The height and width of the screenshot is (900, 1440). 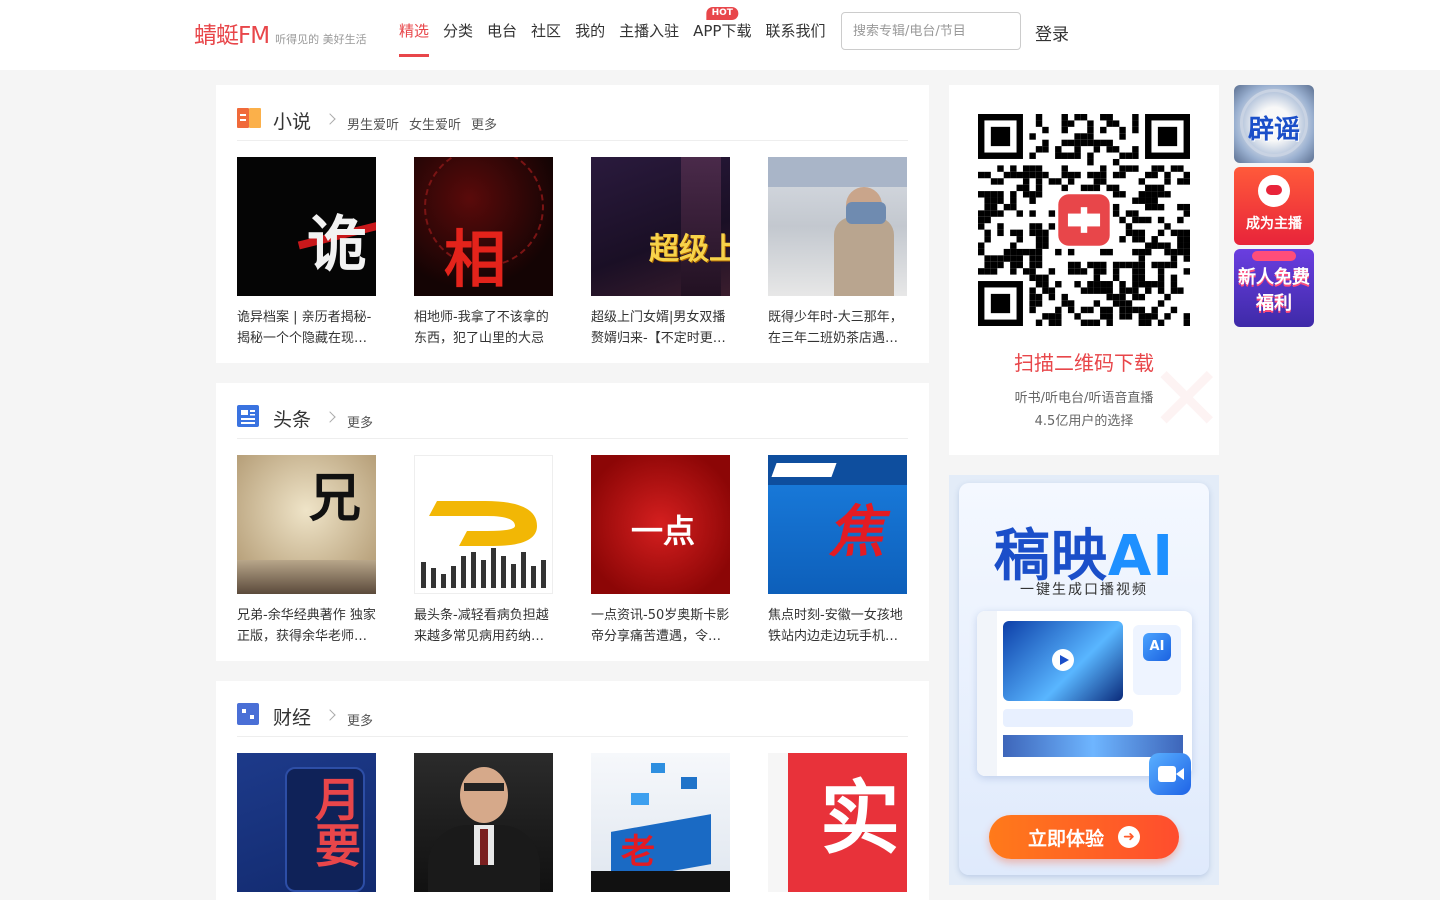 What do you see at coordinates (1084, 693) in the screenshot?
I see `ad-screen-illustration: AI` at bounding box center [1084, 693].